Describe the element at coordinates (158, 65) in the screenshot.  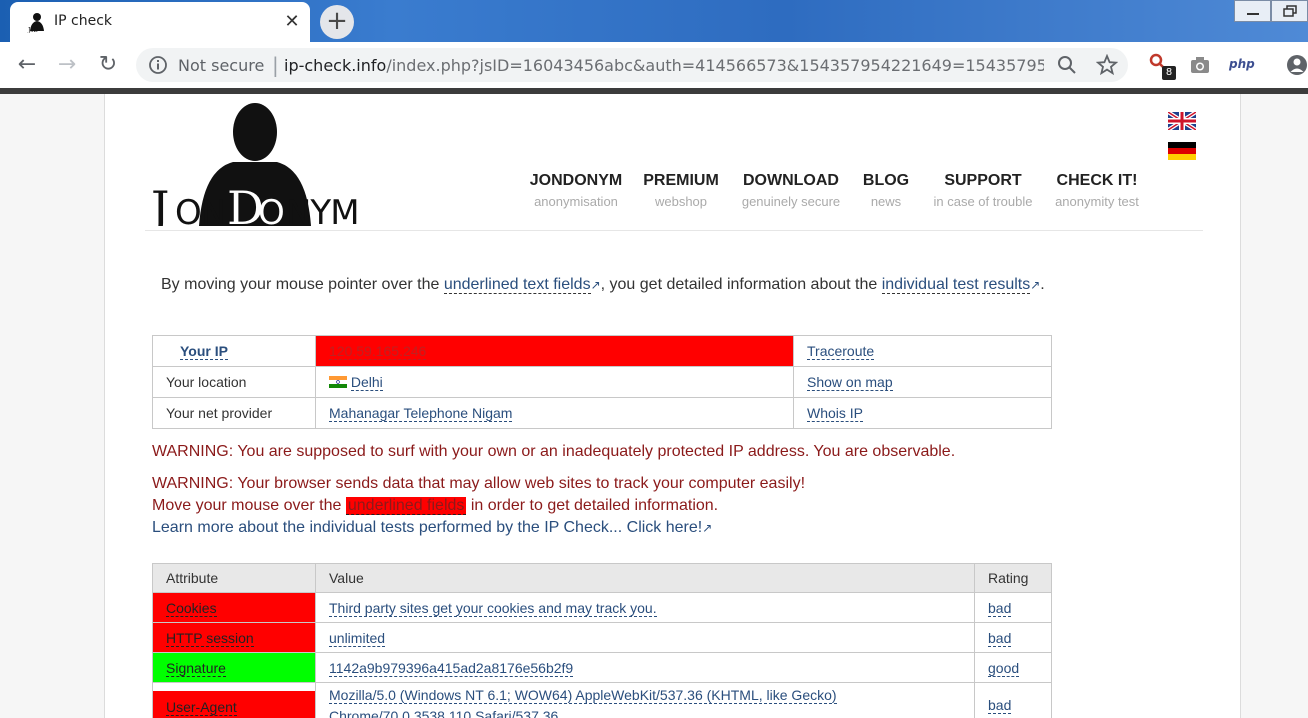
I see `info-icon` at that location.